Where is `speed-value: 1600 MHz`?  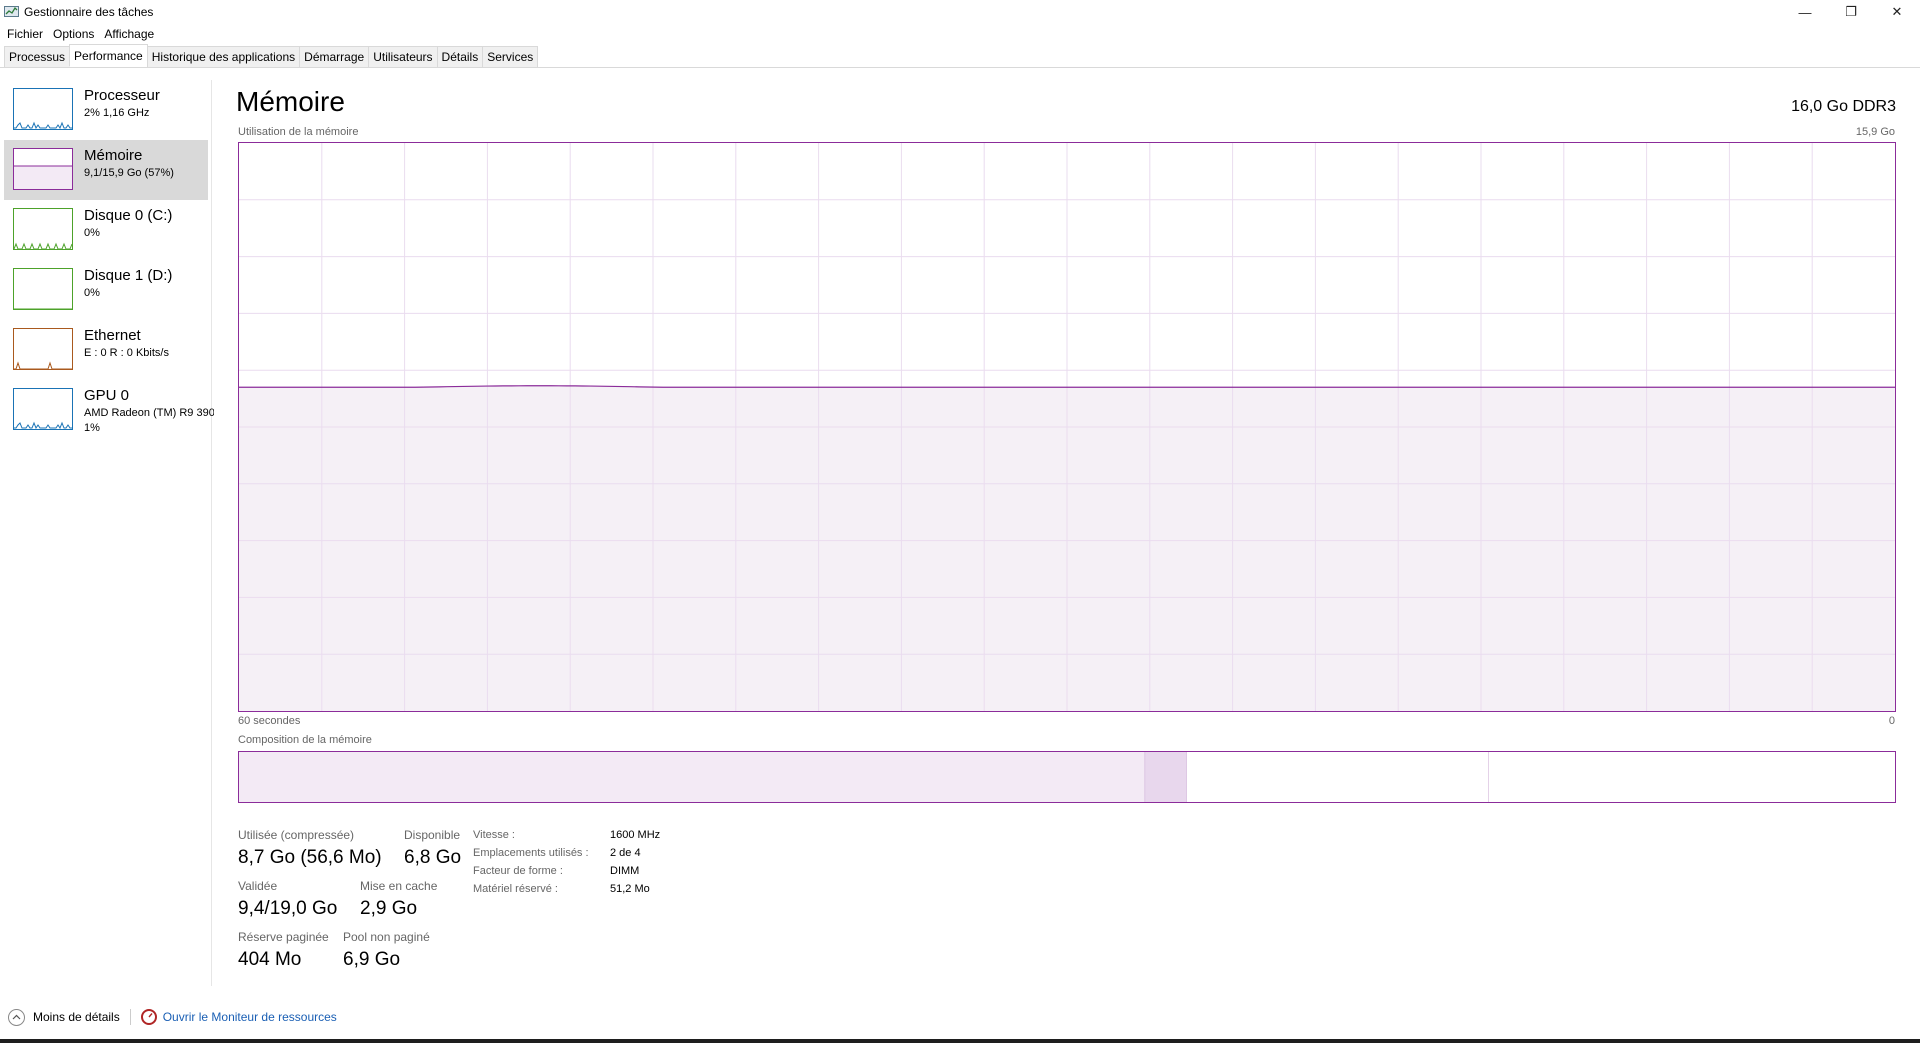
speed-value: 1600 MHz is located at coordinates (635, 835).